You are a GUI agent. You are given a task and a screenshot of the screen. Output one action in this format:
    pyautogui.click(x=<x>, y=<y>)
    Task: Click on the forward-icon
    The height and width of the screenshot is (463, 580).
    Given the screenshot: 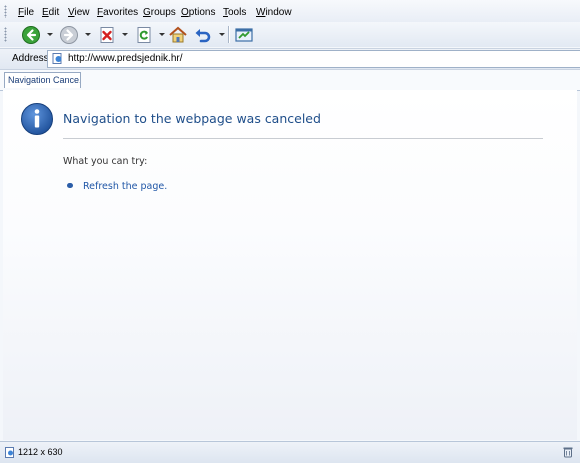 What is the action you would take?
    pyautogui.click(x=69, y=35)
    